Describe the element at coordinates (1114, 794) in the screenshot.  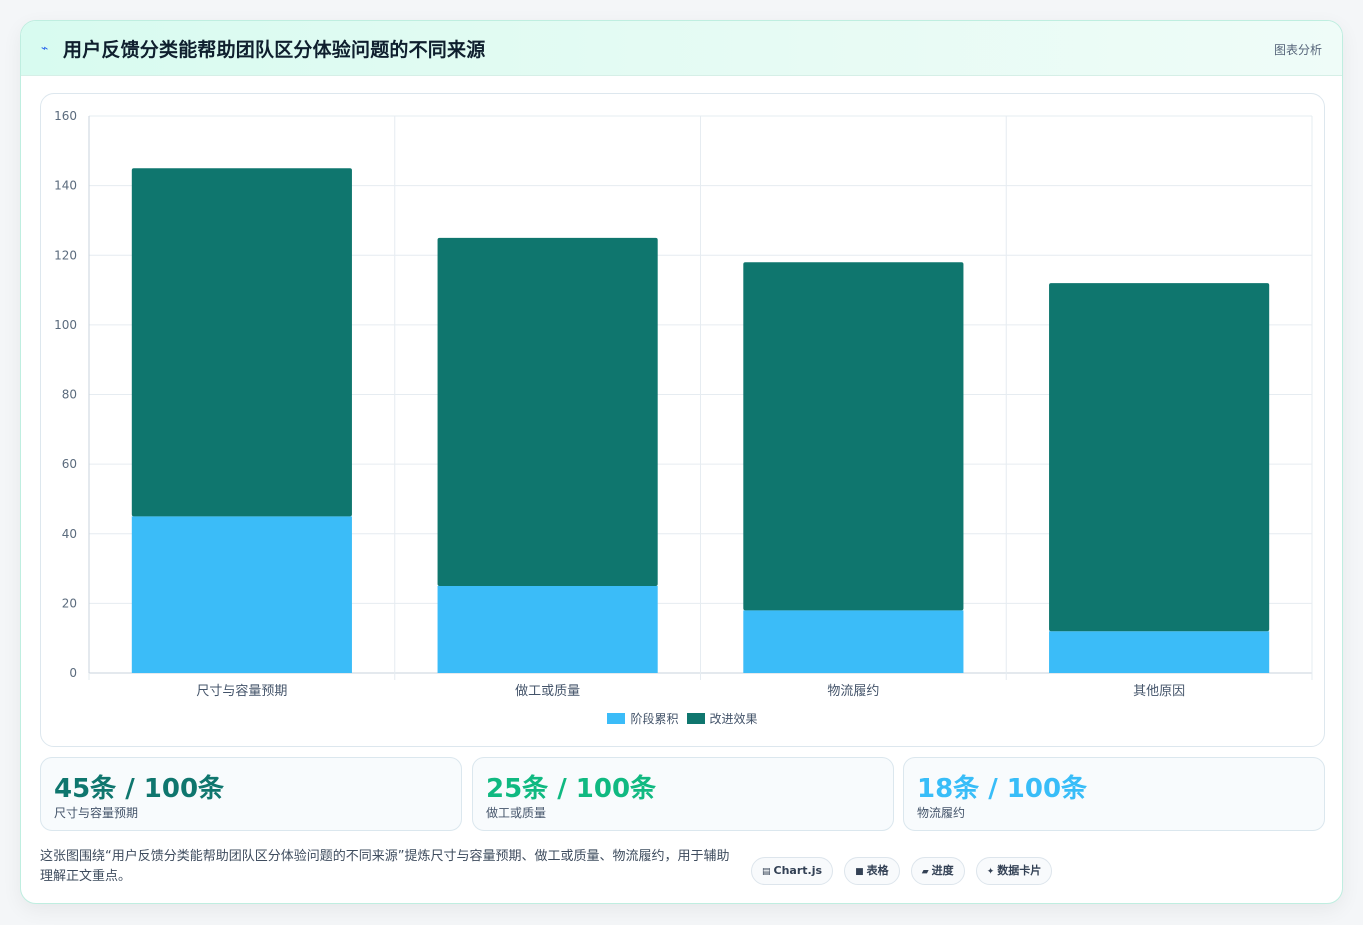
I see `stat-card-logistics: 18条 / 100条 物流履约` at that location.